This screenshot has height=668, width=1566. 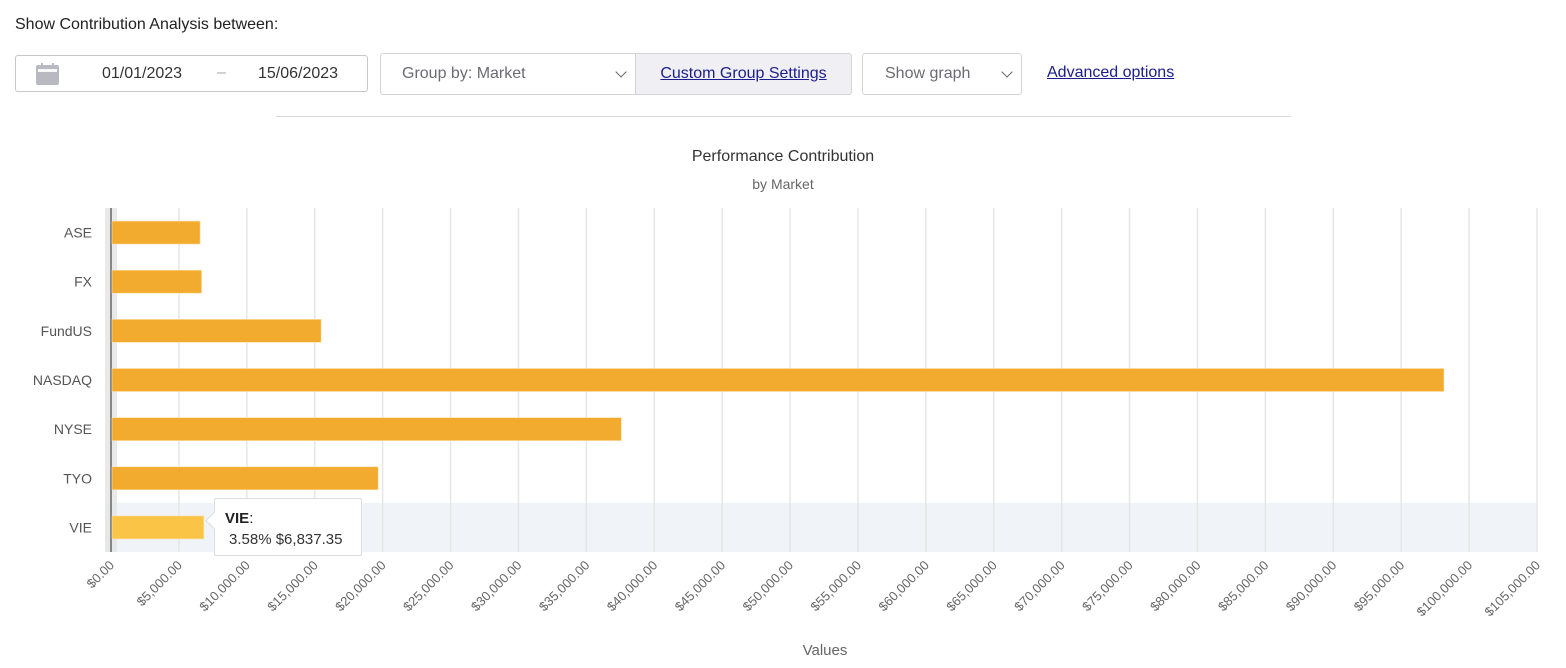 What do you see at coordinates (825, 650) in the screenshot?
I see `x-axis-title: Values` at bounding box center [825, 650].